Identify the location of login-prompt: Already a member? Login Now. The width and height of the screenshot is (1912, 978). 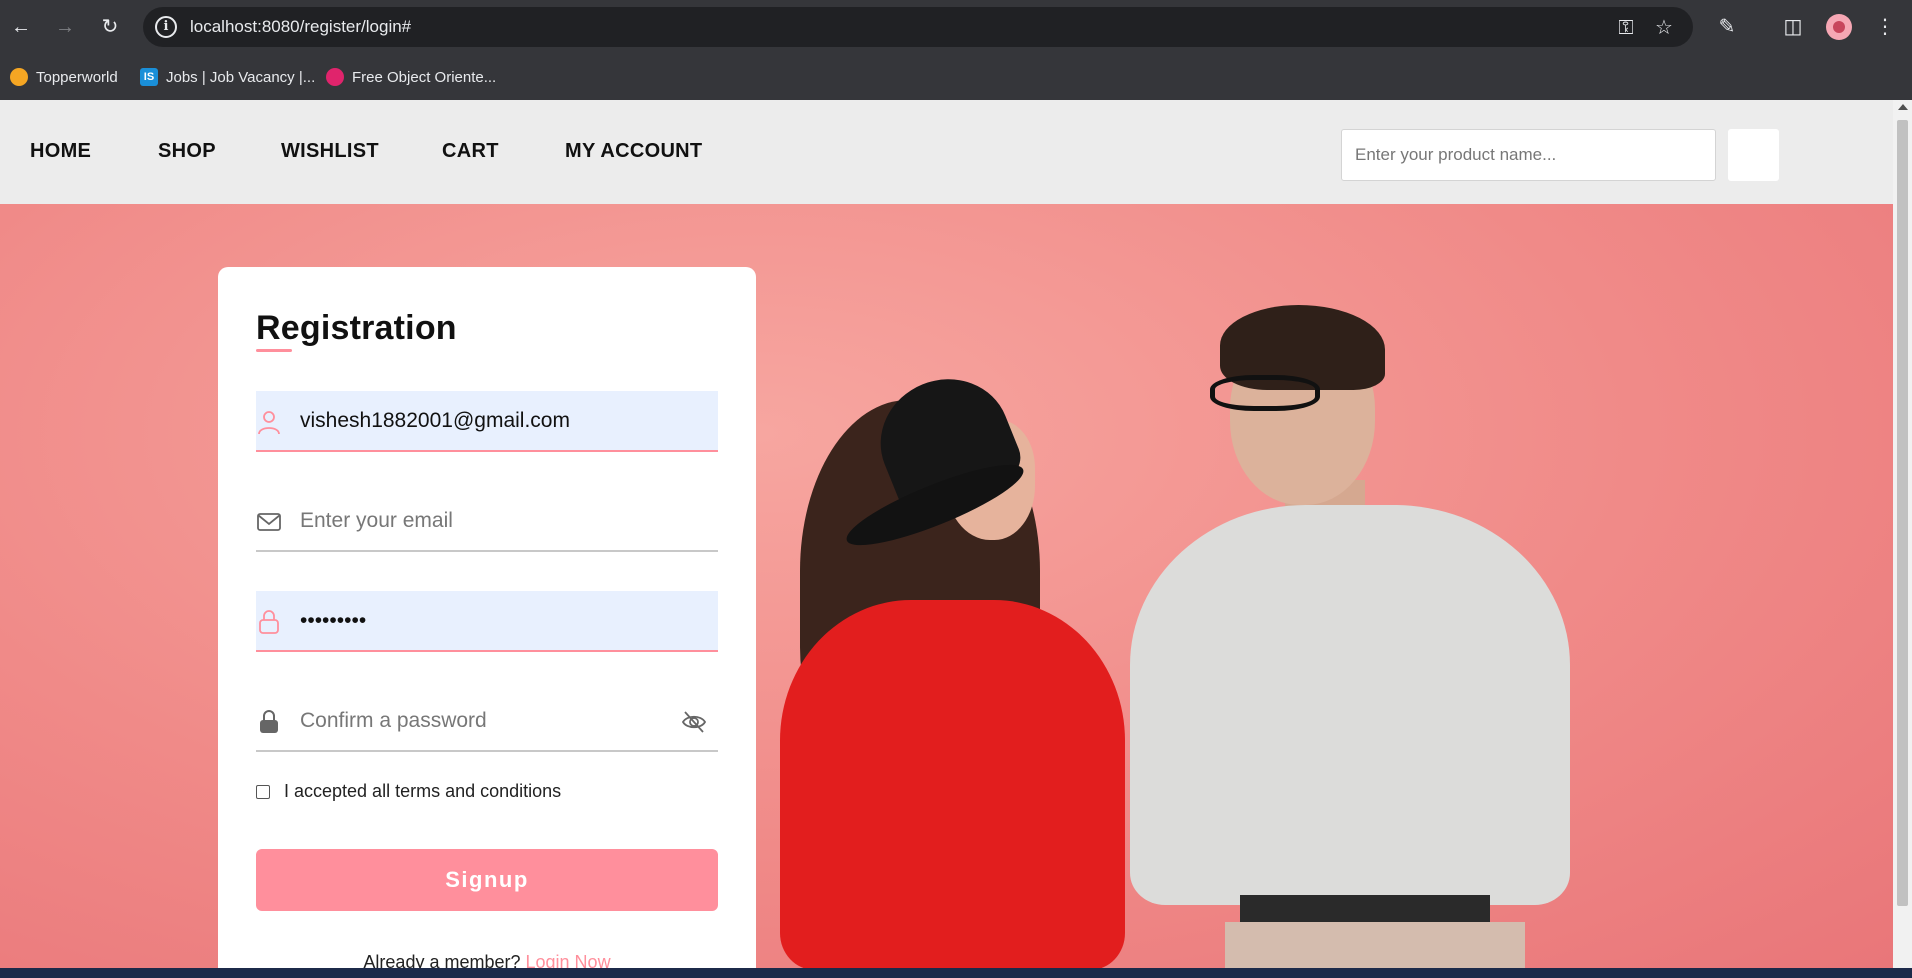
(487, 960).